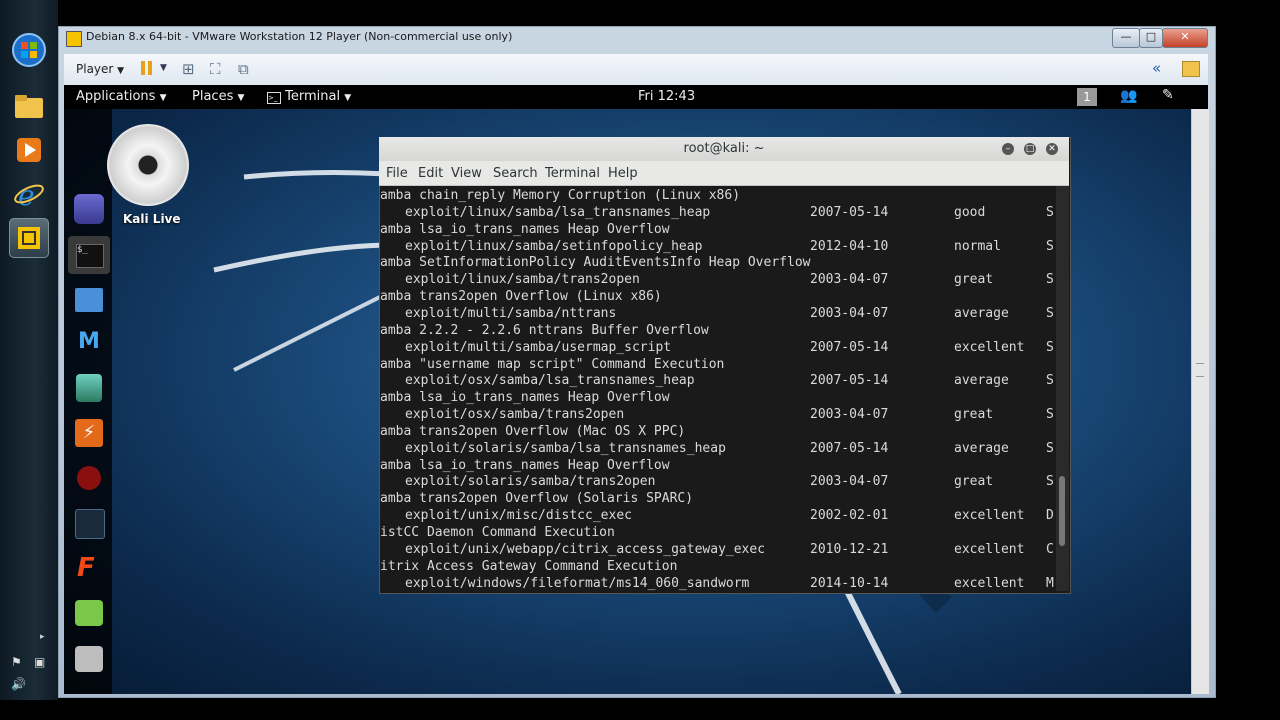 The image size is (1280, 720). Describe the element at coordinates (1050, 516) in the screenshot. I see `module-check: D` at that location.